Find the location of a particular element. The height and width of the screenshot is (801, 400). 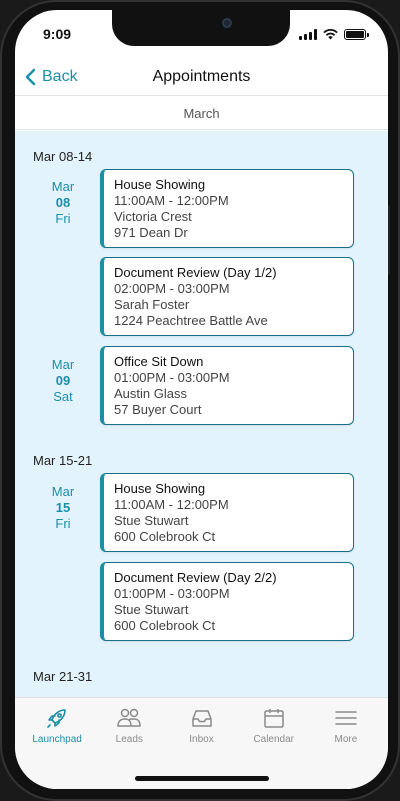

appointment-address: 1224 Peachtree Battle Ave is located at coordinates (191, 320).